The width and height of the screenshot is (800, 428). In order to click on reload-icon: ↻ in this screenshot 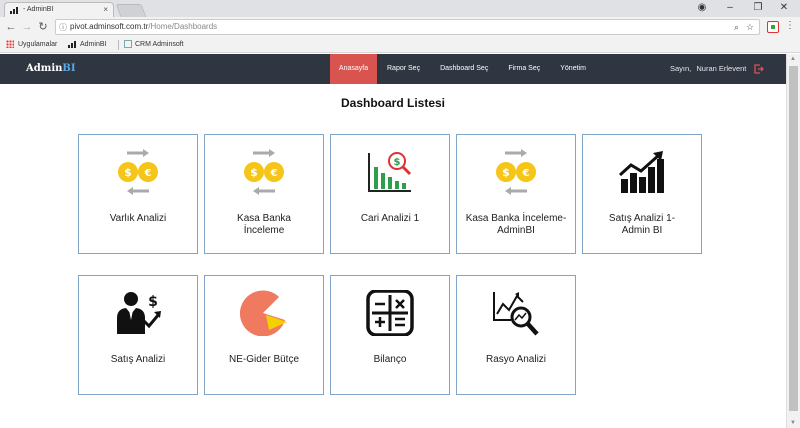, I will do `click(43, 27)`.